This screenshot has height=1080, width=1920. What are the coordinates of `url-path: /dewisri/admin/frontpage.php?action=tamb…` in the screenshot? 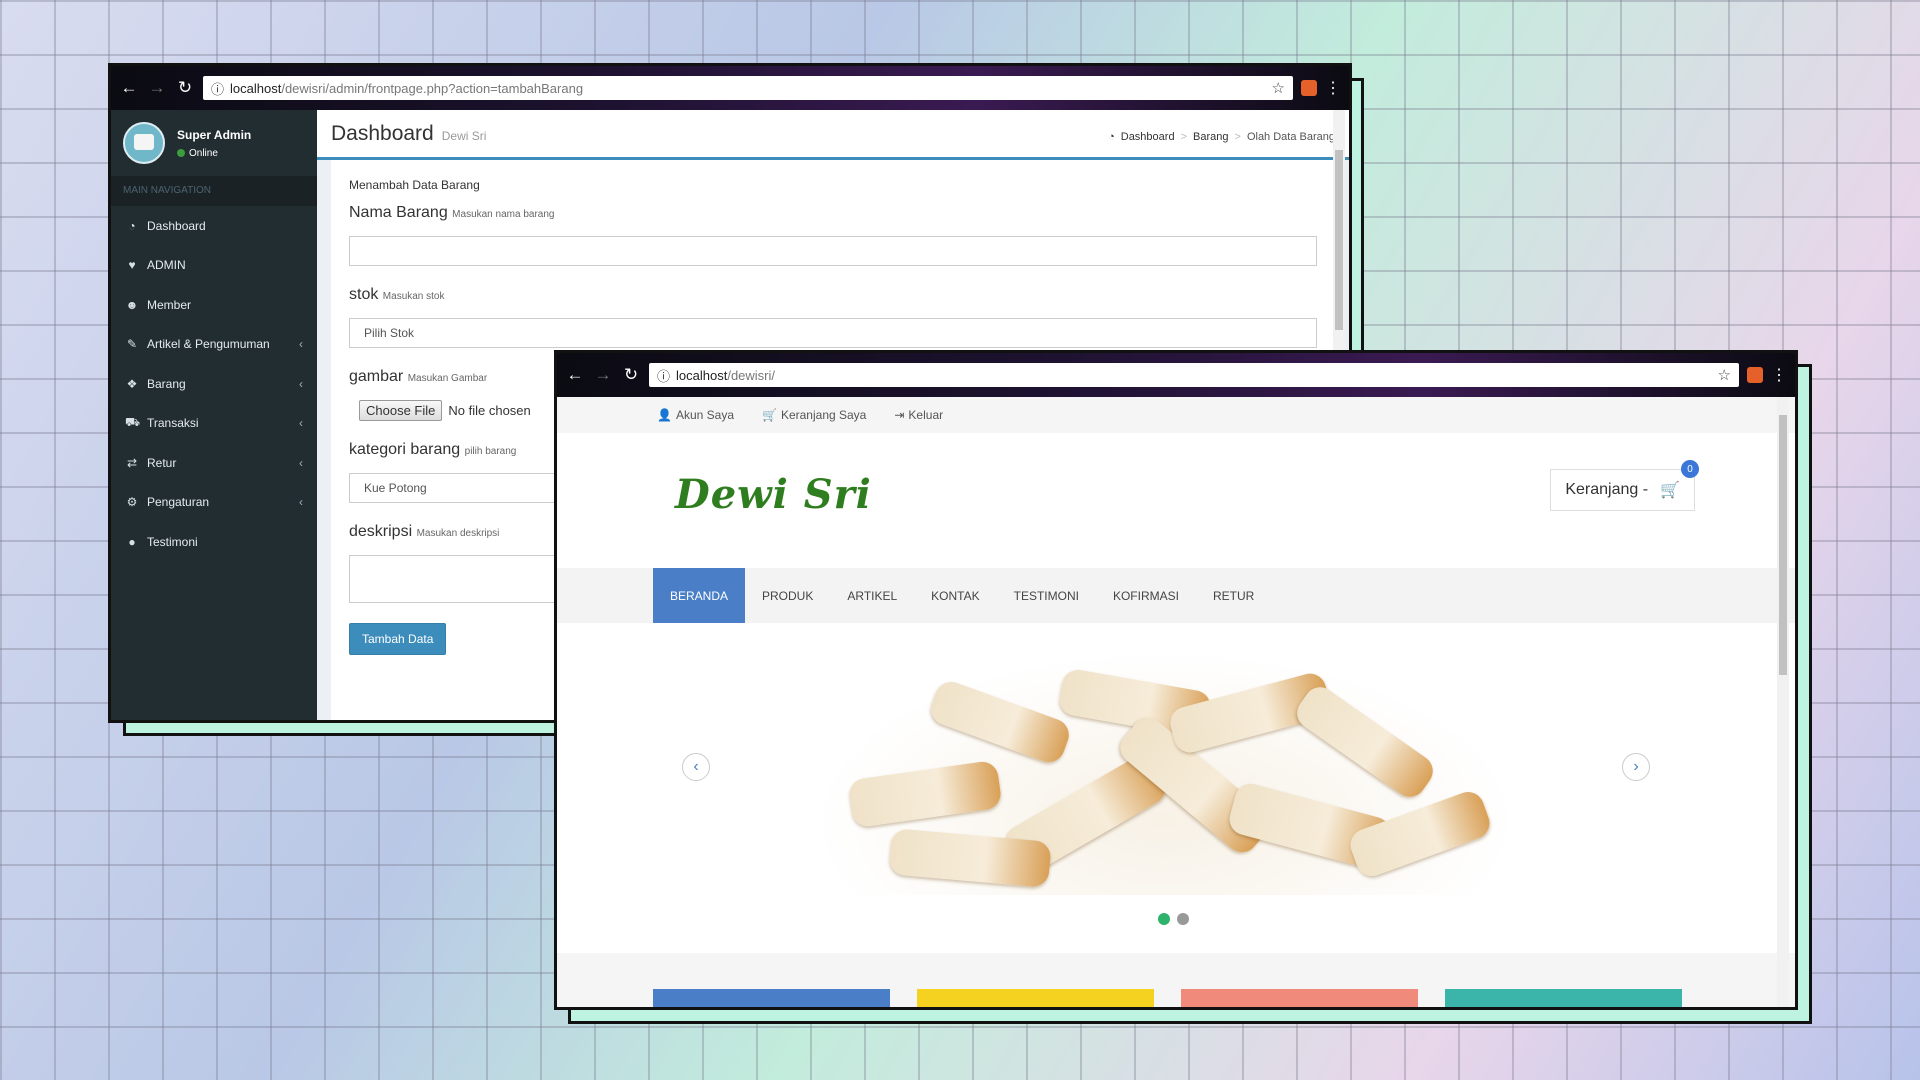 It's located at (432, 88).